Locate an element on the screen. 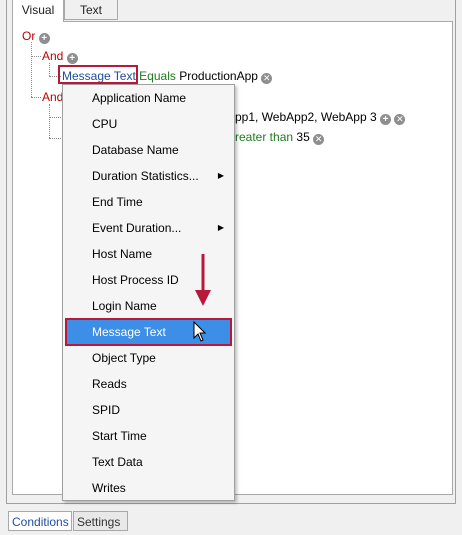 The width and height of the screenshot is (462, 535). group2-condition: reater than is located at coordinates (264, 137).